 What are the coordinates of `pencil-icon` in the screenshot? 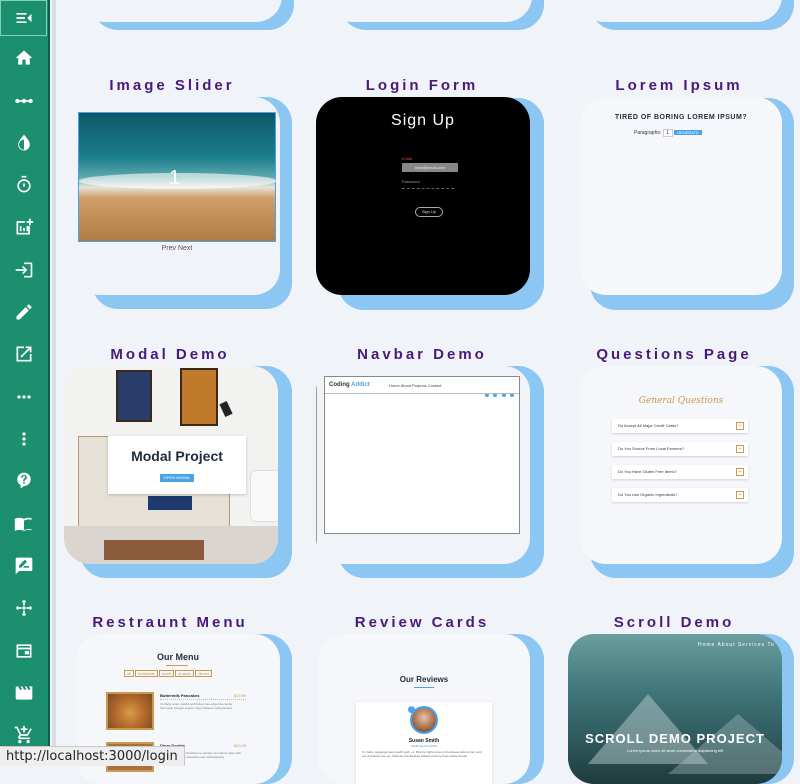 It's located at (24, 312).